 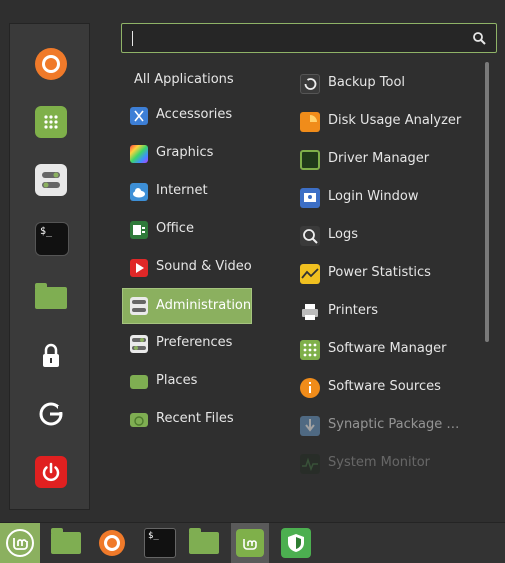 I want to click on login-window-icon, so click(x=310, y=198).